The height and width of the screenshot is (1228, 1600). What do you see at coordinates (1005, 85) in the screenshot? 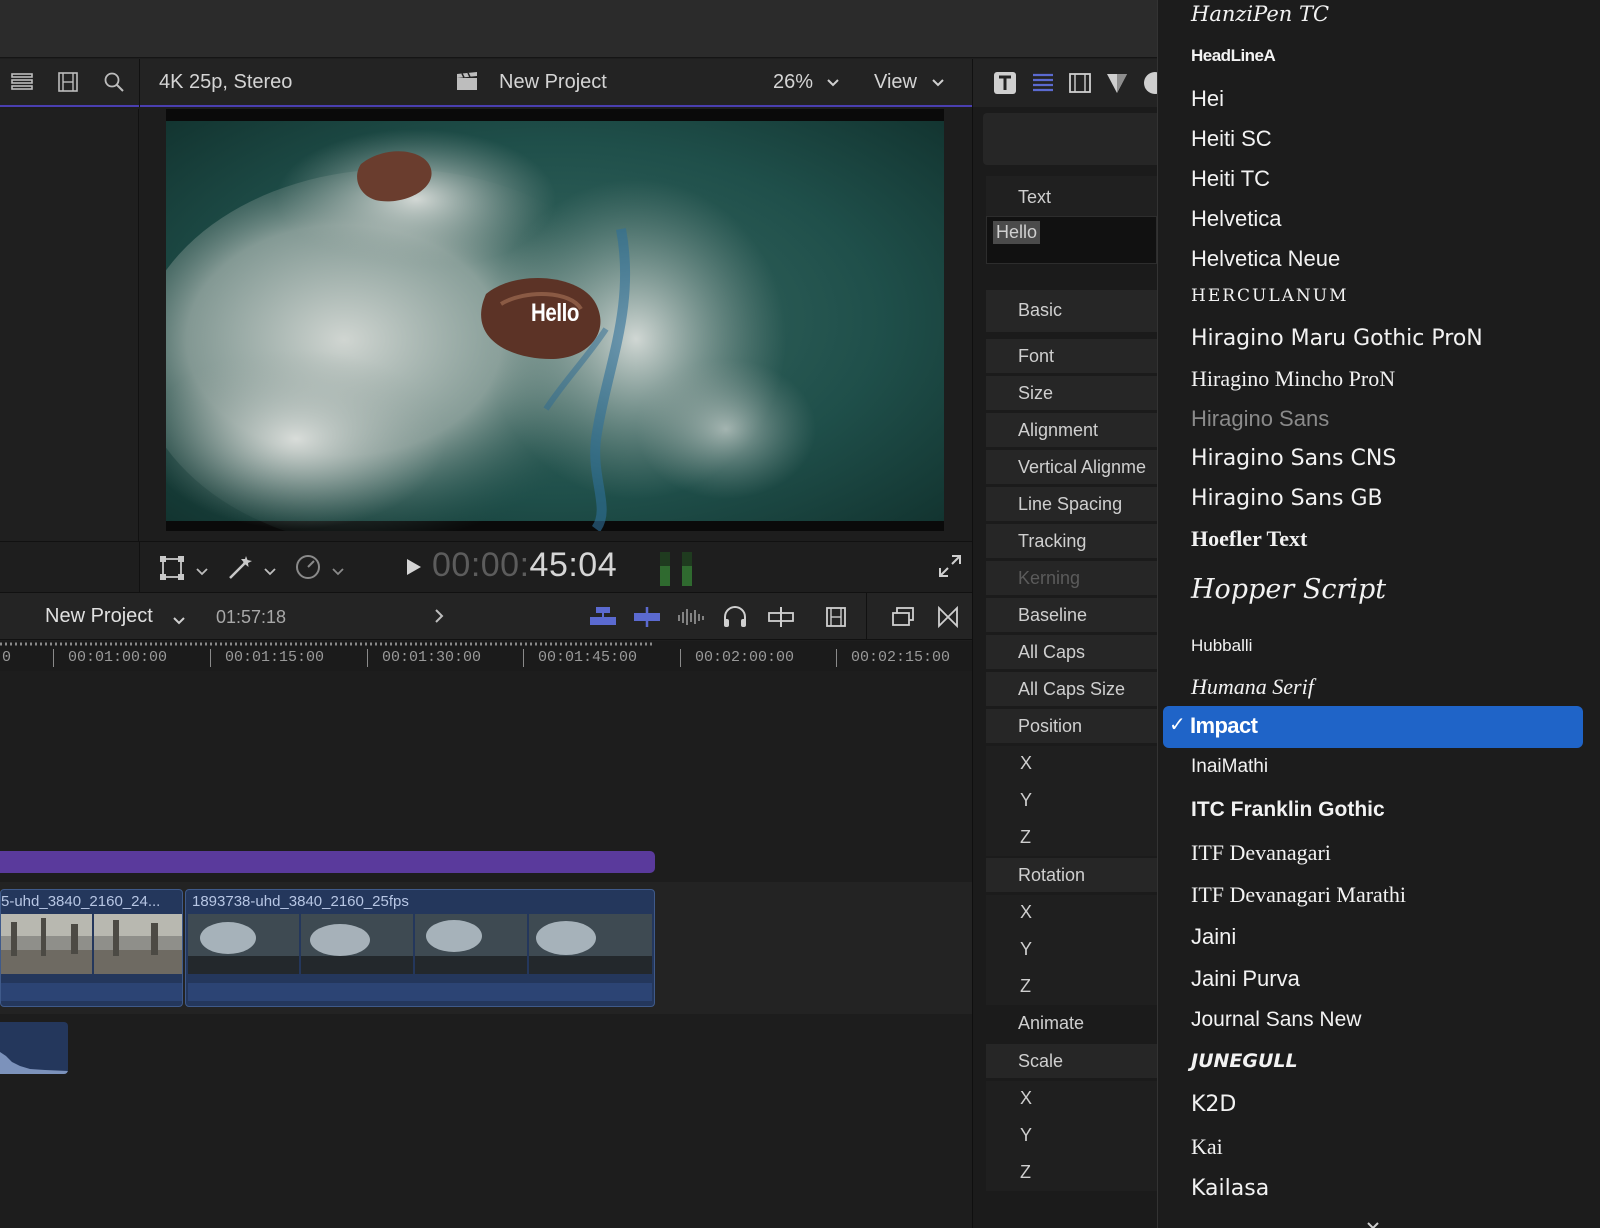
I see `text-inspector-icon` at bounding box center [1005, 85].